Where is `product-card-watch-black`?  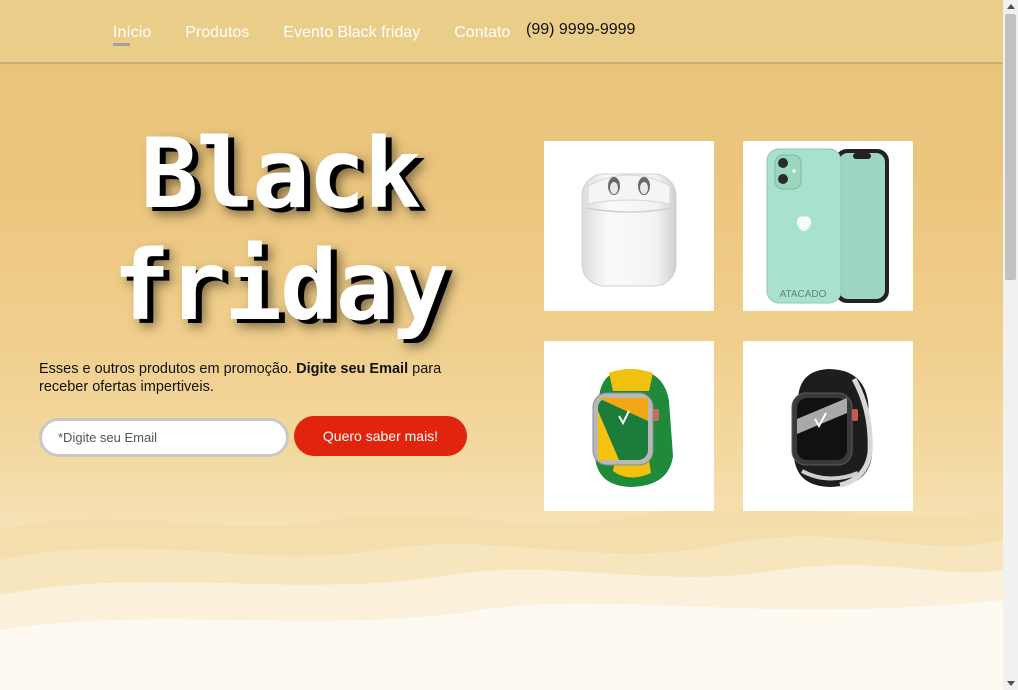
product-card-watch-black is located at coordinates (828, 426).